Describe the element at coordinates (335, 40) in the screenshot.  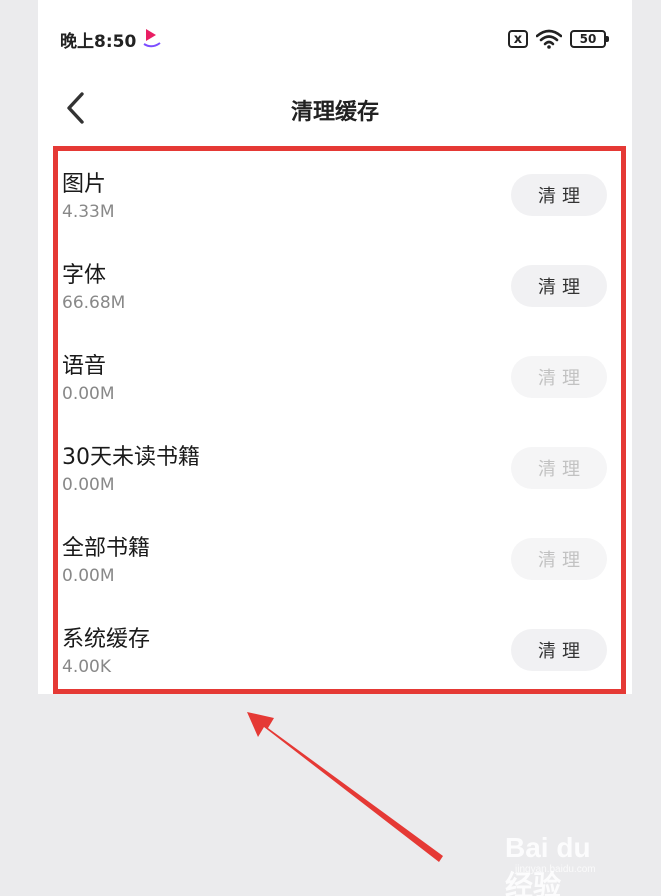
I see `status-bar: 晚上8:50 x 50` at that location.